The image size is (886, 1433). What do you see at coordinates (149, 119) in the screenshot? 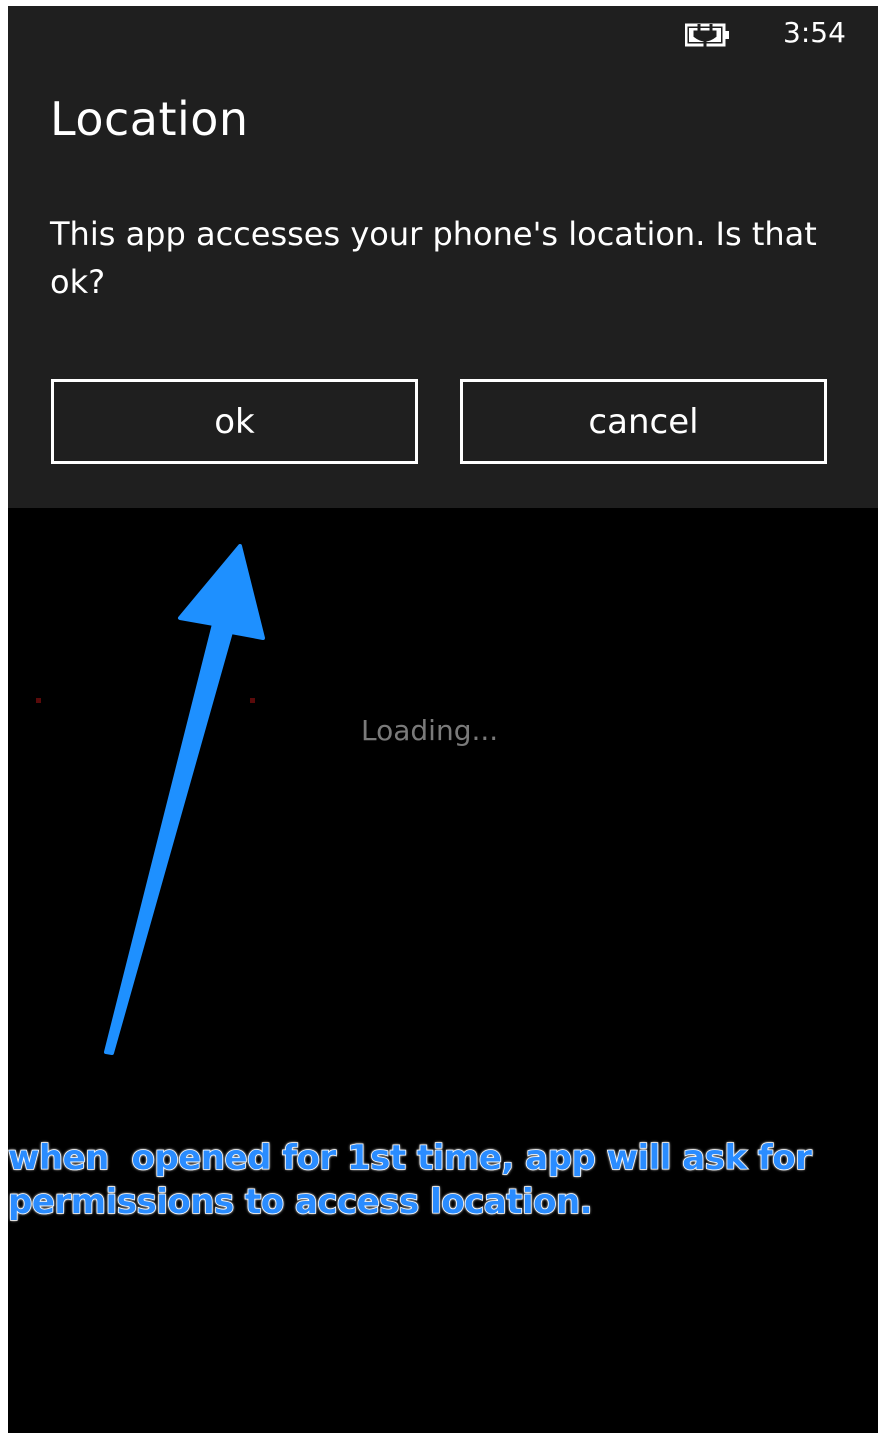
I see `dialog-title: Location` at bounding box center [149, 119].